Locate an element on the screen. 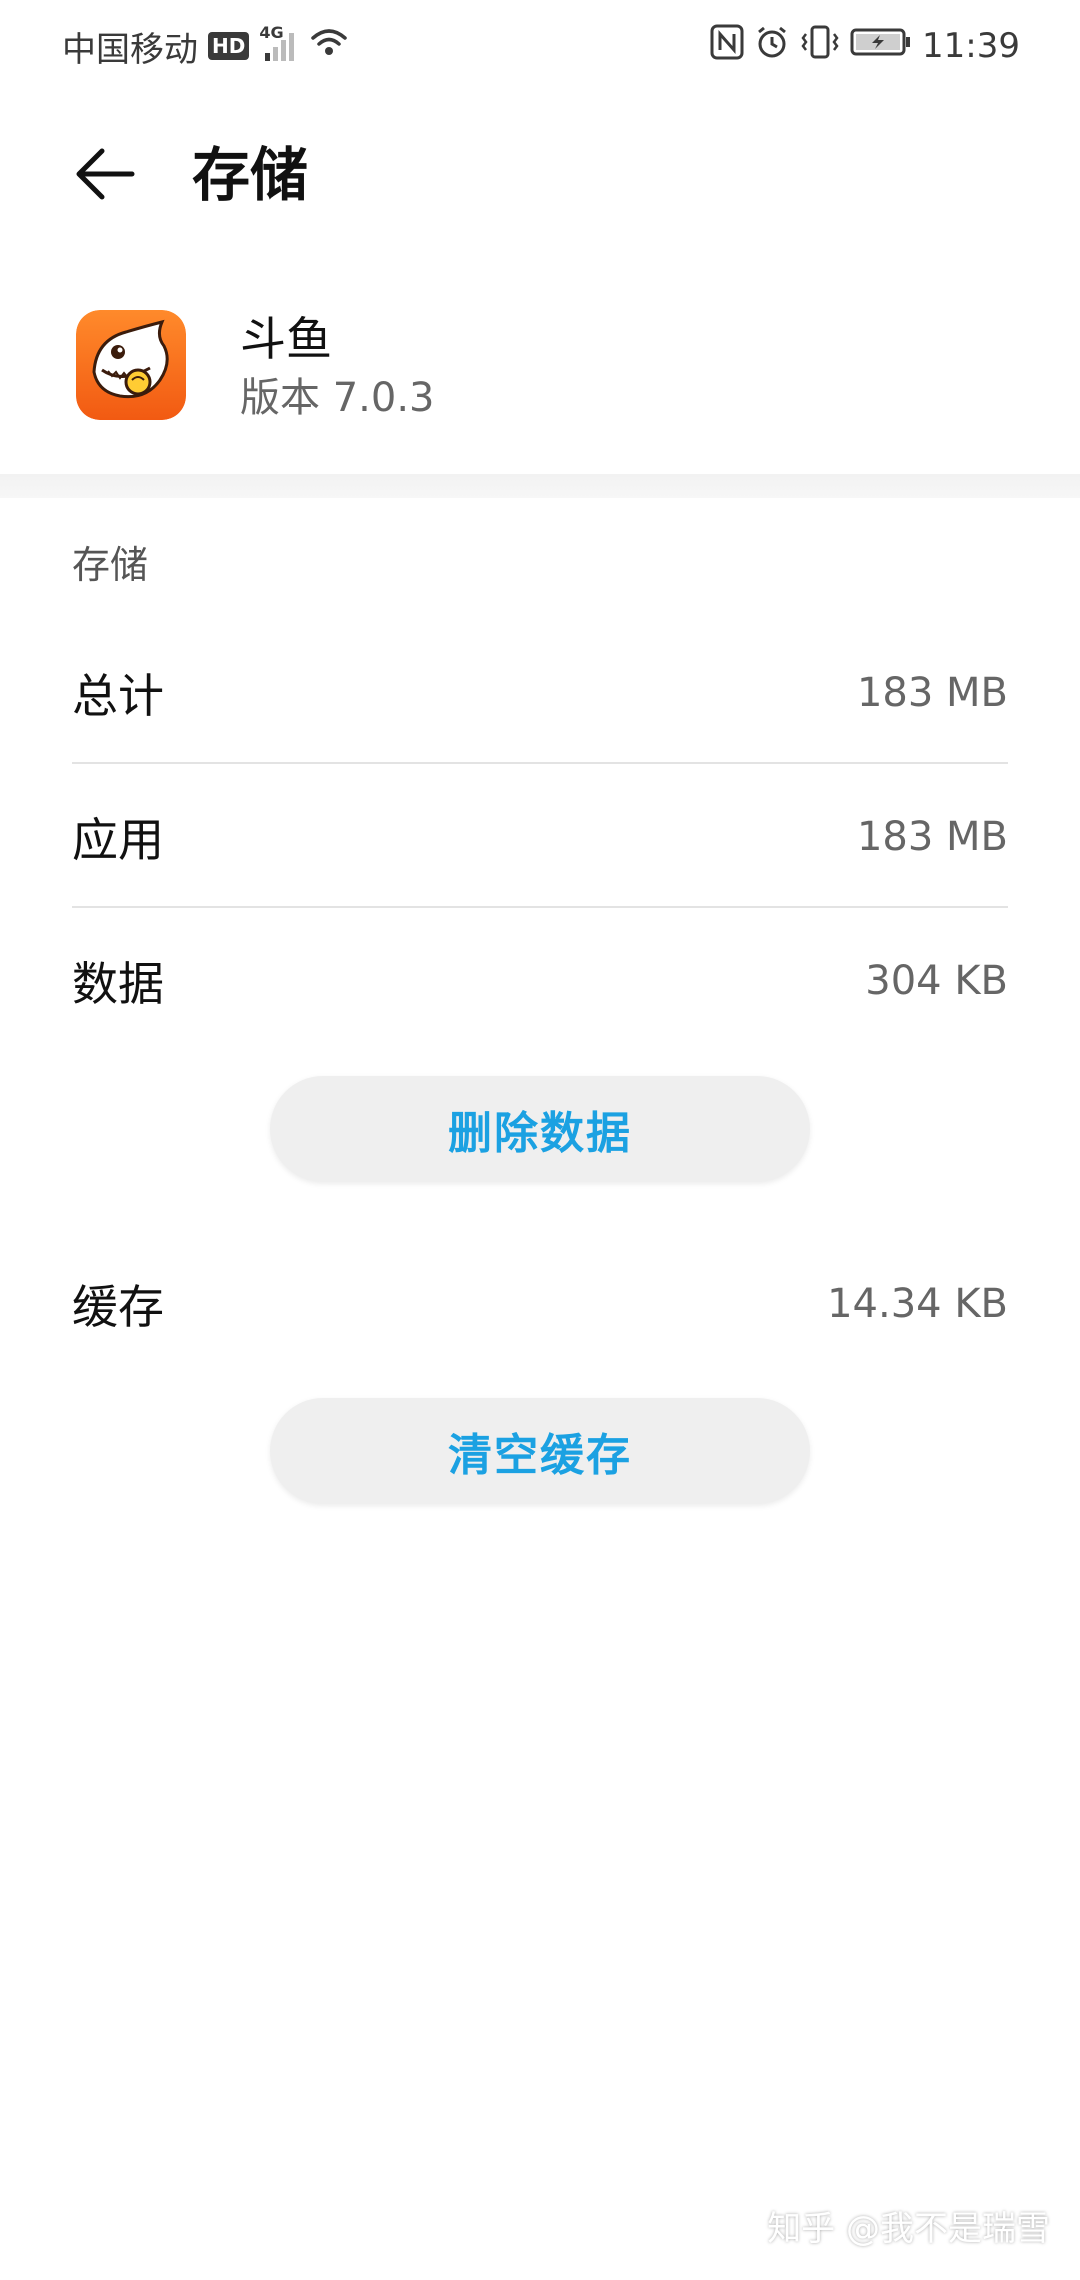 This screenshot has height=2280, width=1080. row-data: 数据 304 KB is located at coordinates (540, 981).